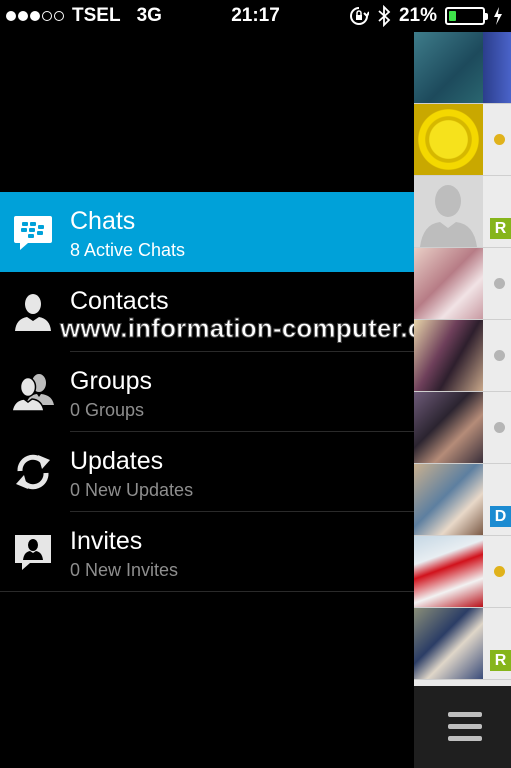  What do you see at coordinates (119, 301) in the screenshot?
I see `menu-item-title: Contacts` at bounding box center [119, 301].